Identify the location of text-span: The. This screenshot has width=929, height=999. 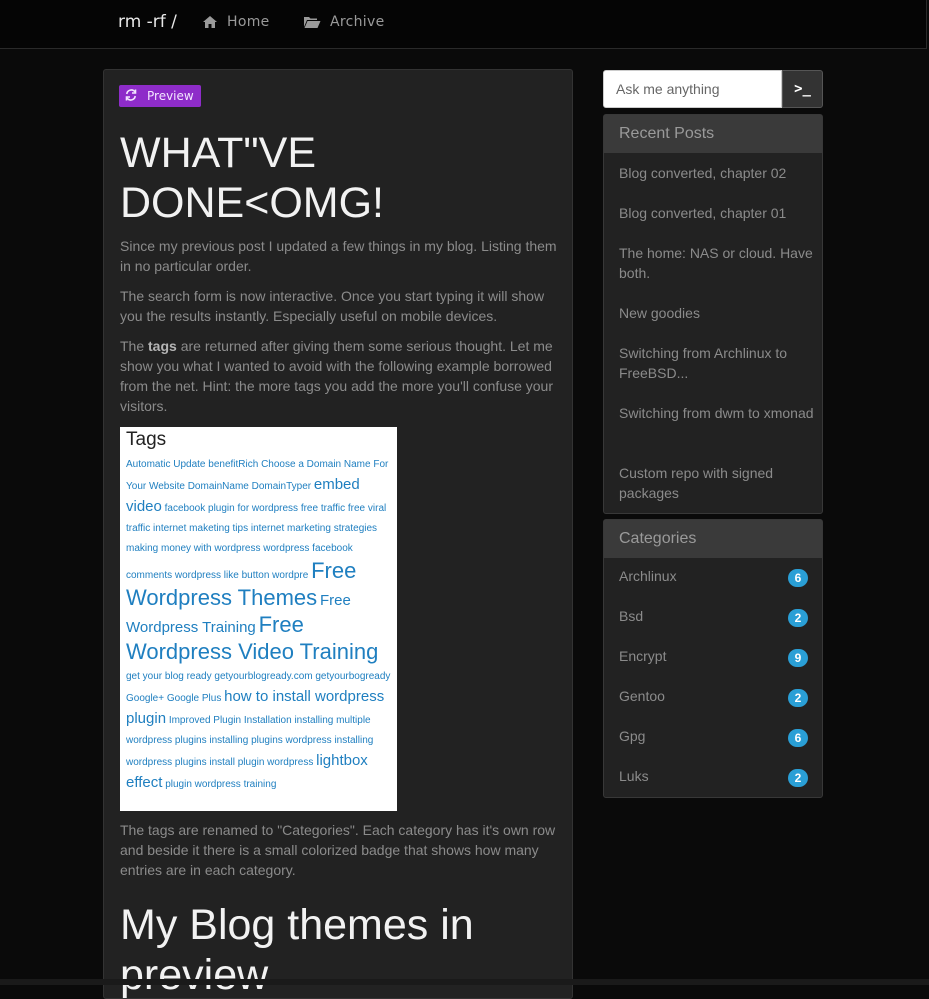
(134, 346).